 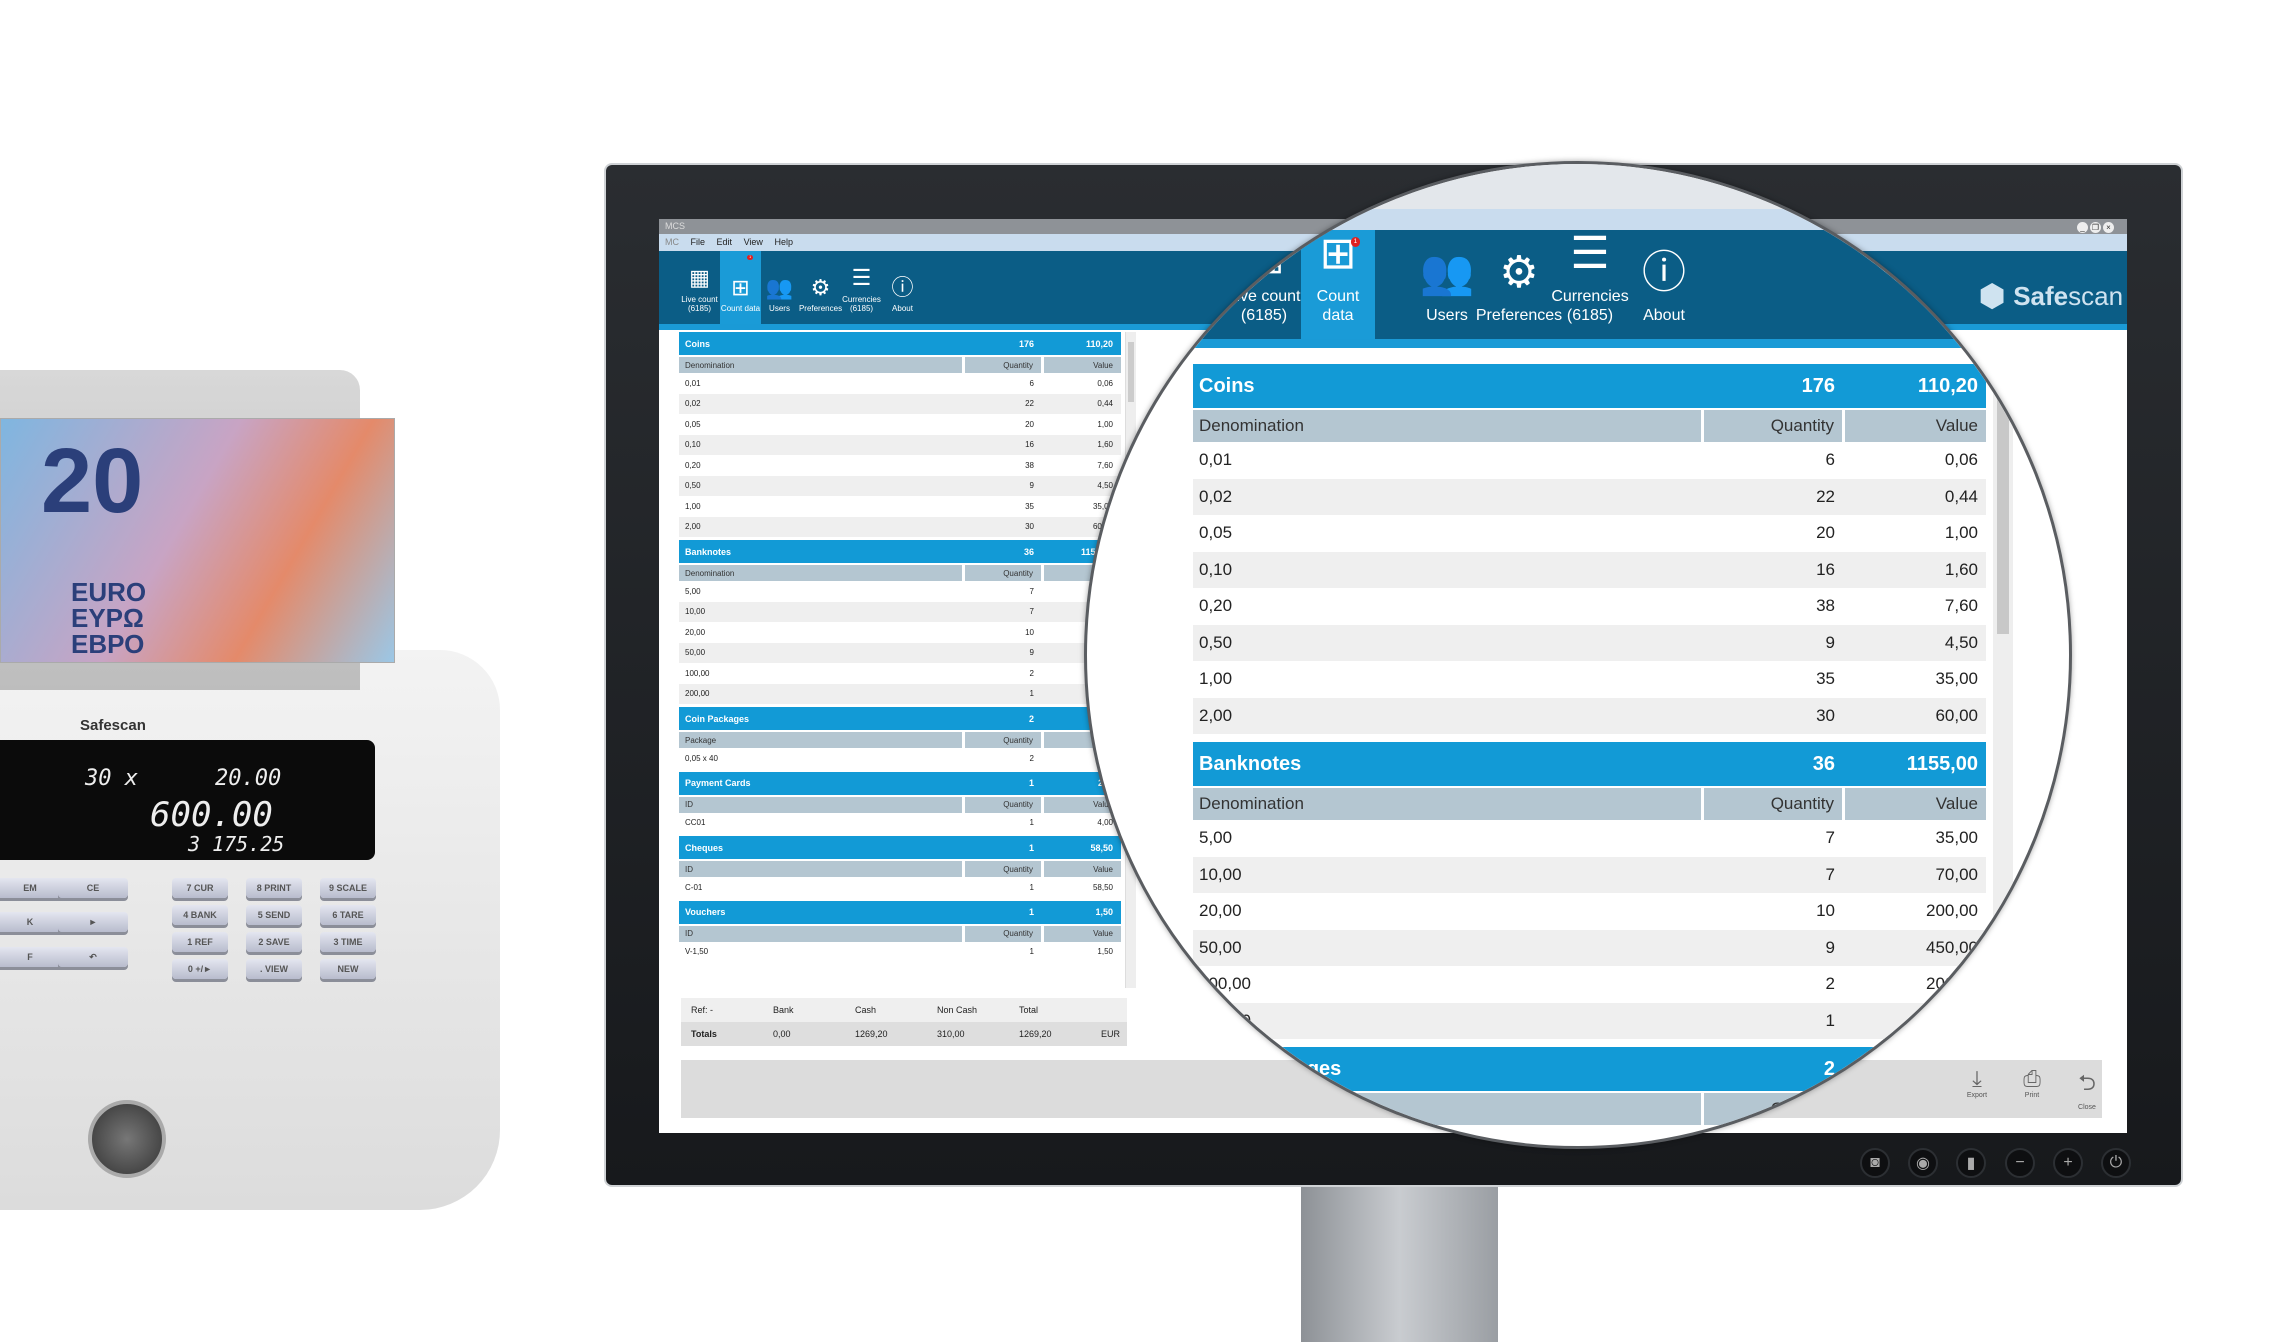 What do you see at coordinates (93, 888) in the screenshot?
I see `device-key: CE` at bounding box center [93, 888].